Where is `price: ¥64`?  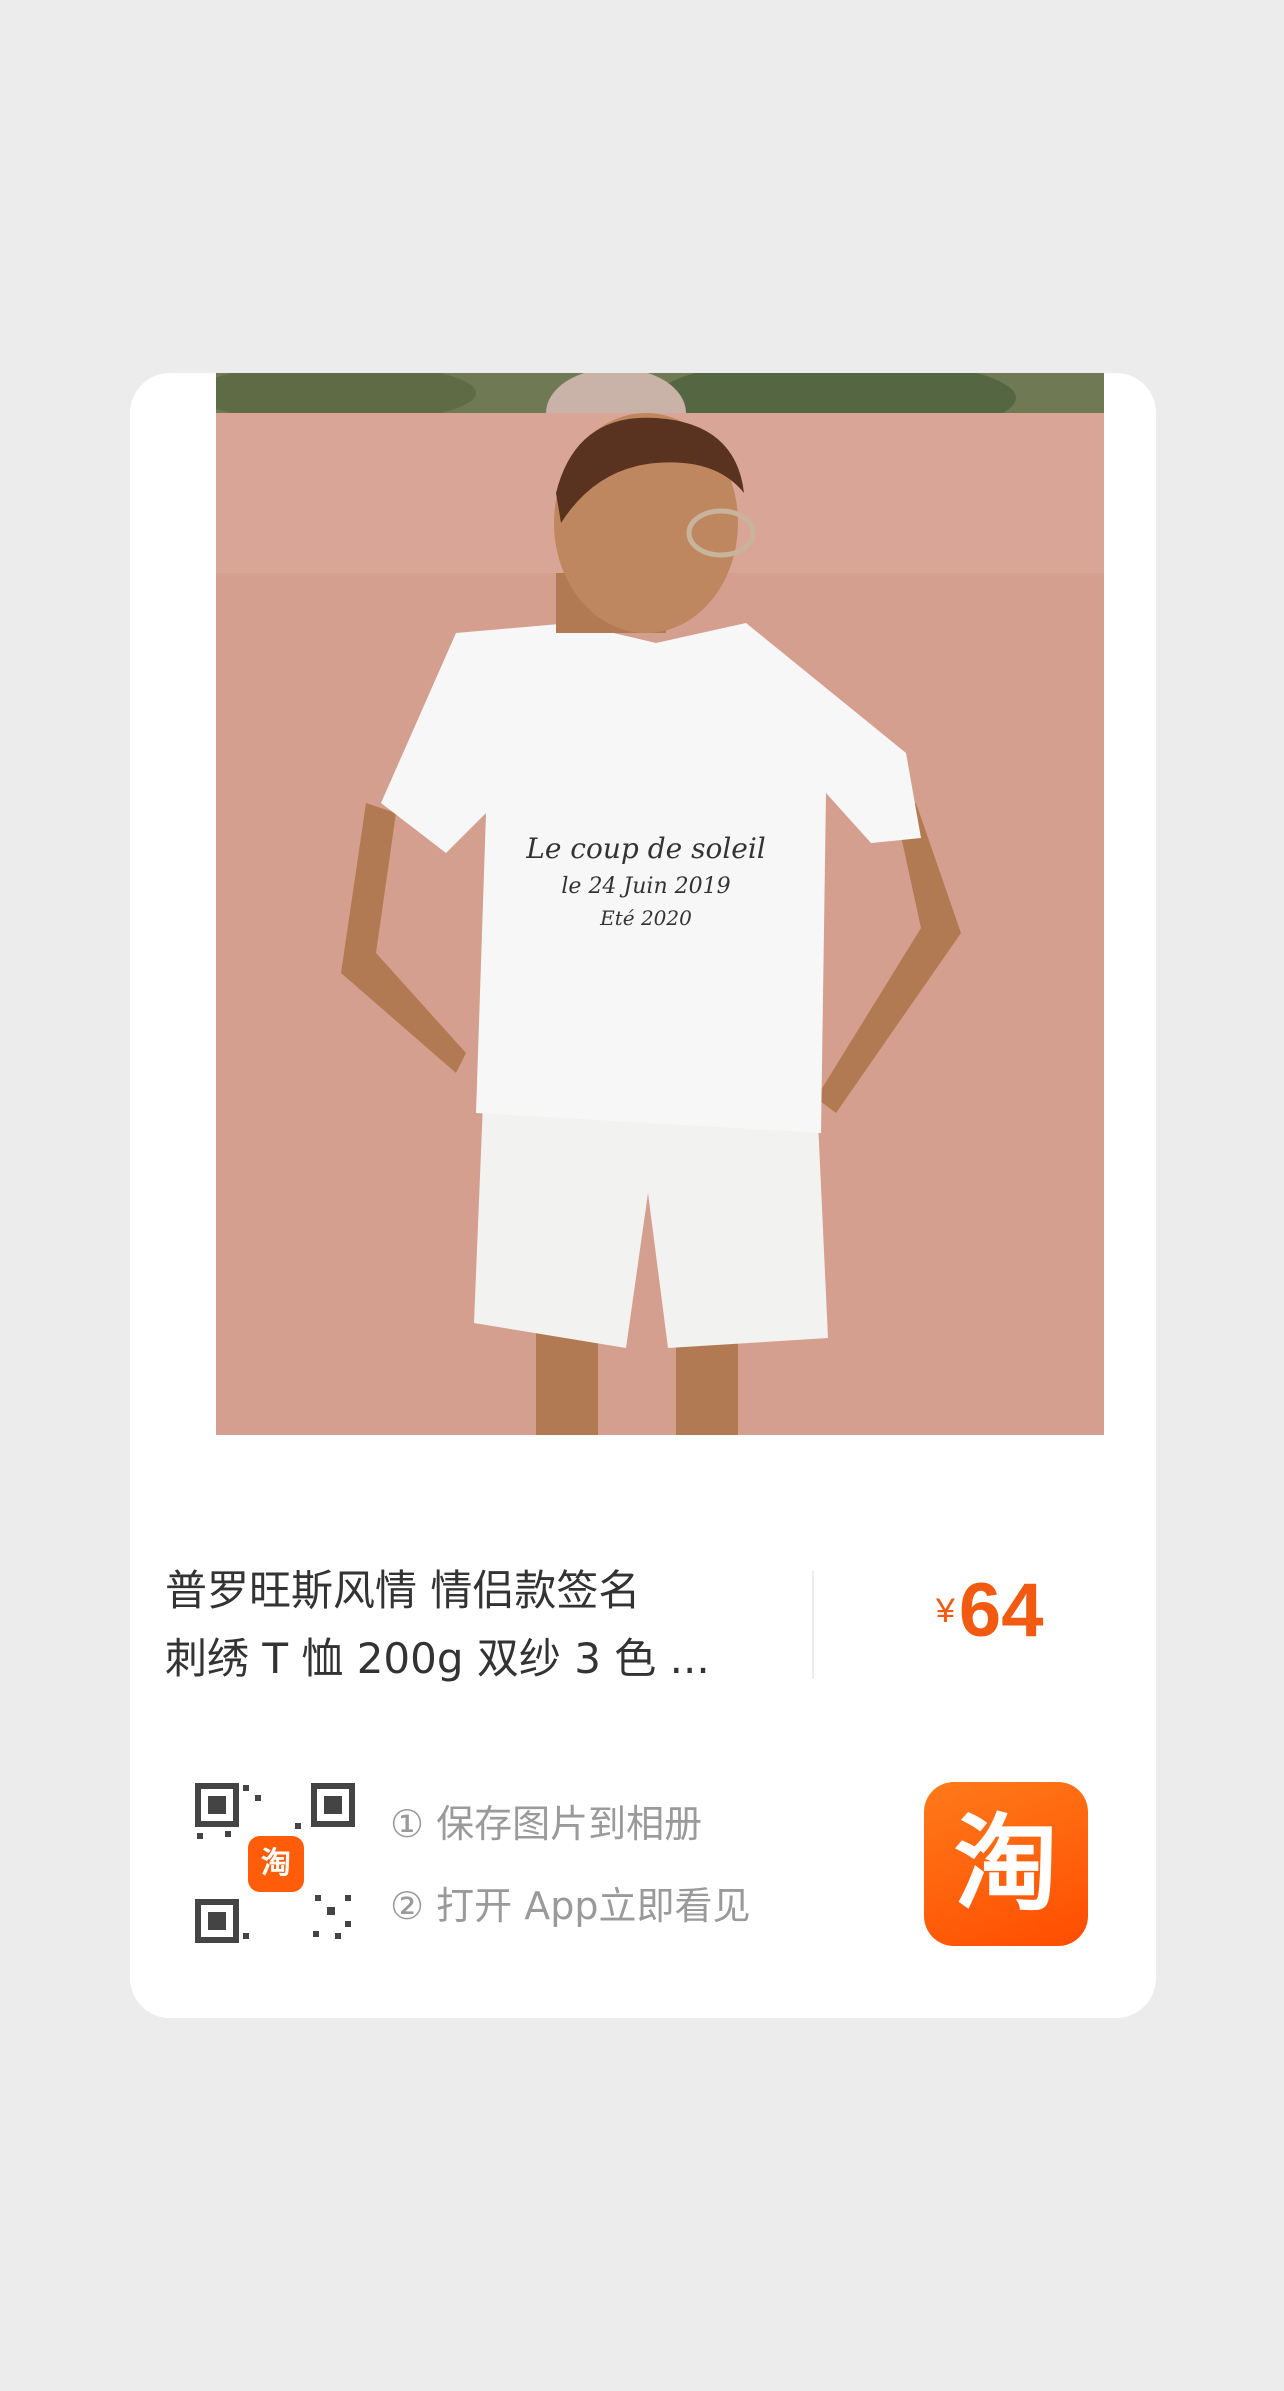
price: ¥64 is located at coordinates (989, 1610).